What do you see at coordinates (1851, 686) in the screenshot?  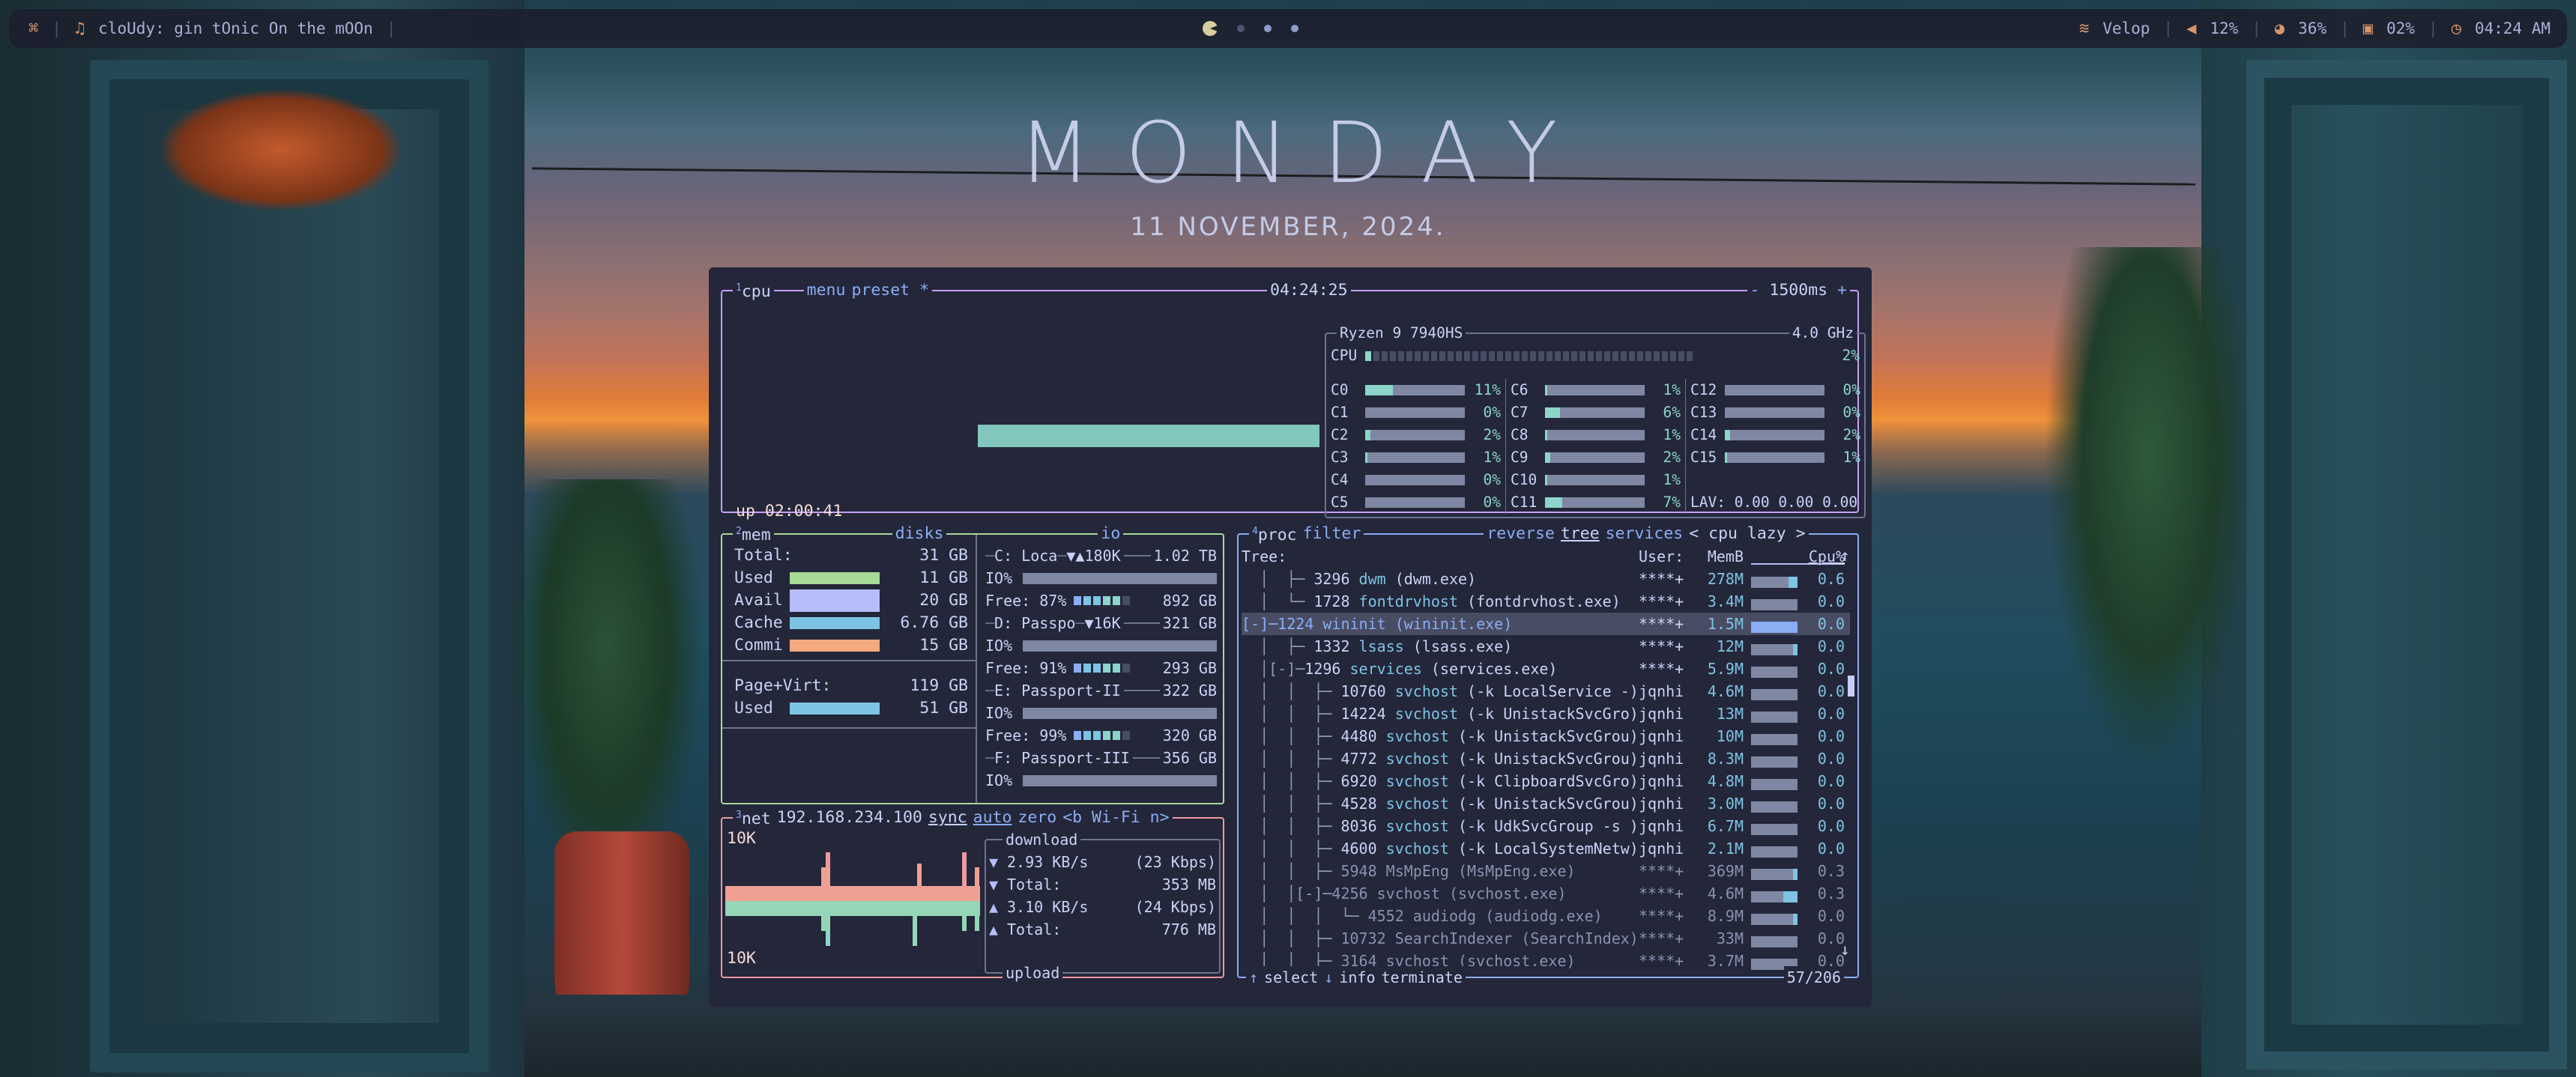 I see `scrollbar-thumb` at bounding box center [1851, 686].